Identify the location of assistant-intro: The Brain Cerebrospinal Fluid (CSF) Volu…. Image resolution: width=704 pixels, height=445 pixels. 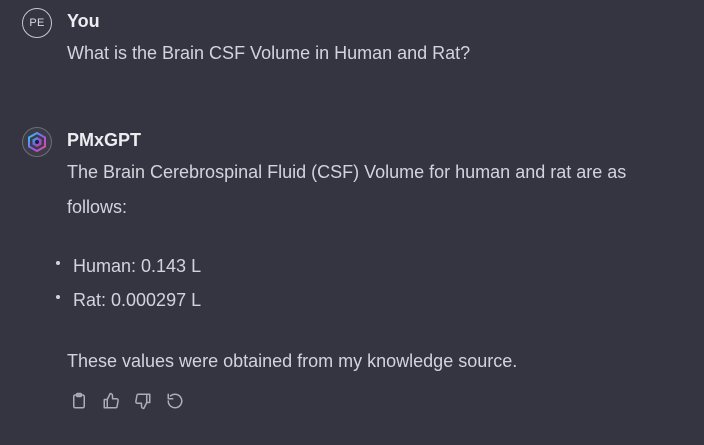
(347, 189).